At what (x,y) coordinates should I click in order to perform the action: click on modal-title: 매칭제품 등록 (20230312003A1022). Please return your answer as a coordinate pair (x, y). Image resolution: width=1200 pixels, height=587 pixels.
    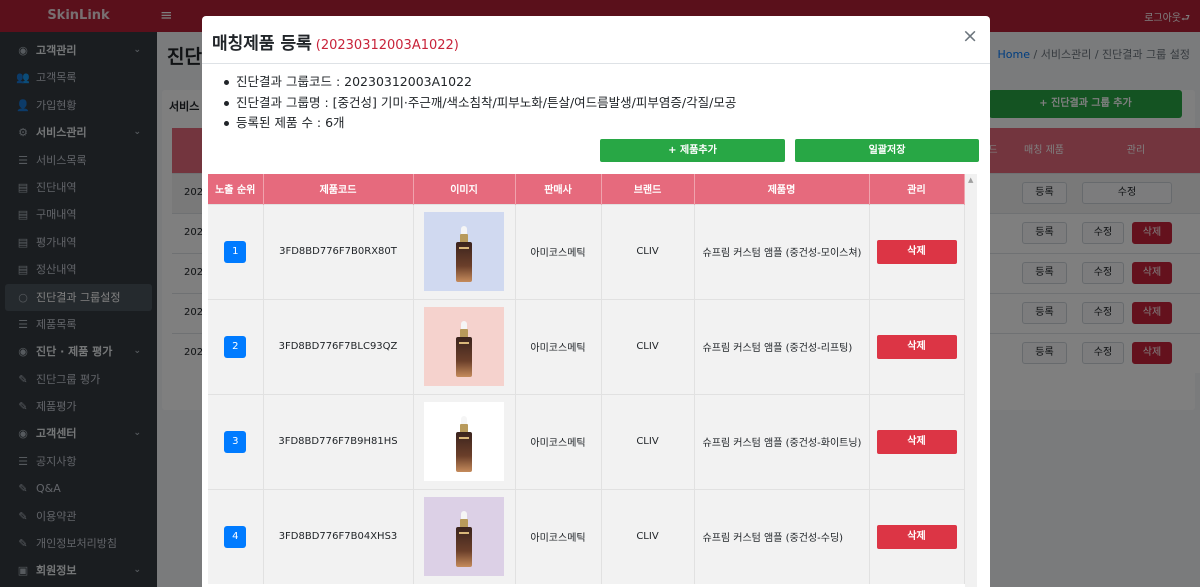
    Looking at the image, I should click on (335, 44).